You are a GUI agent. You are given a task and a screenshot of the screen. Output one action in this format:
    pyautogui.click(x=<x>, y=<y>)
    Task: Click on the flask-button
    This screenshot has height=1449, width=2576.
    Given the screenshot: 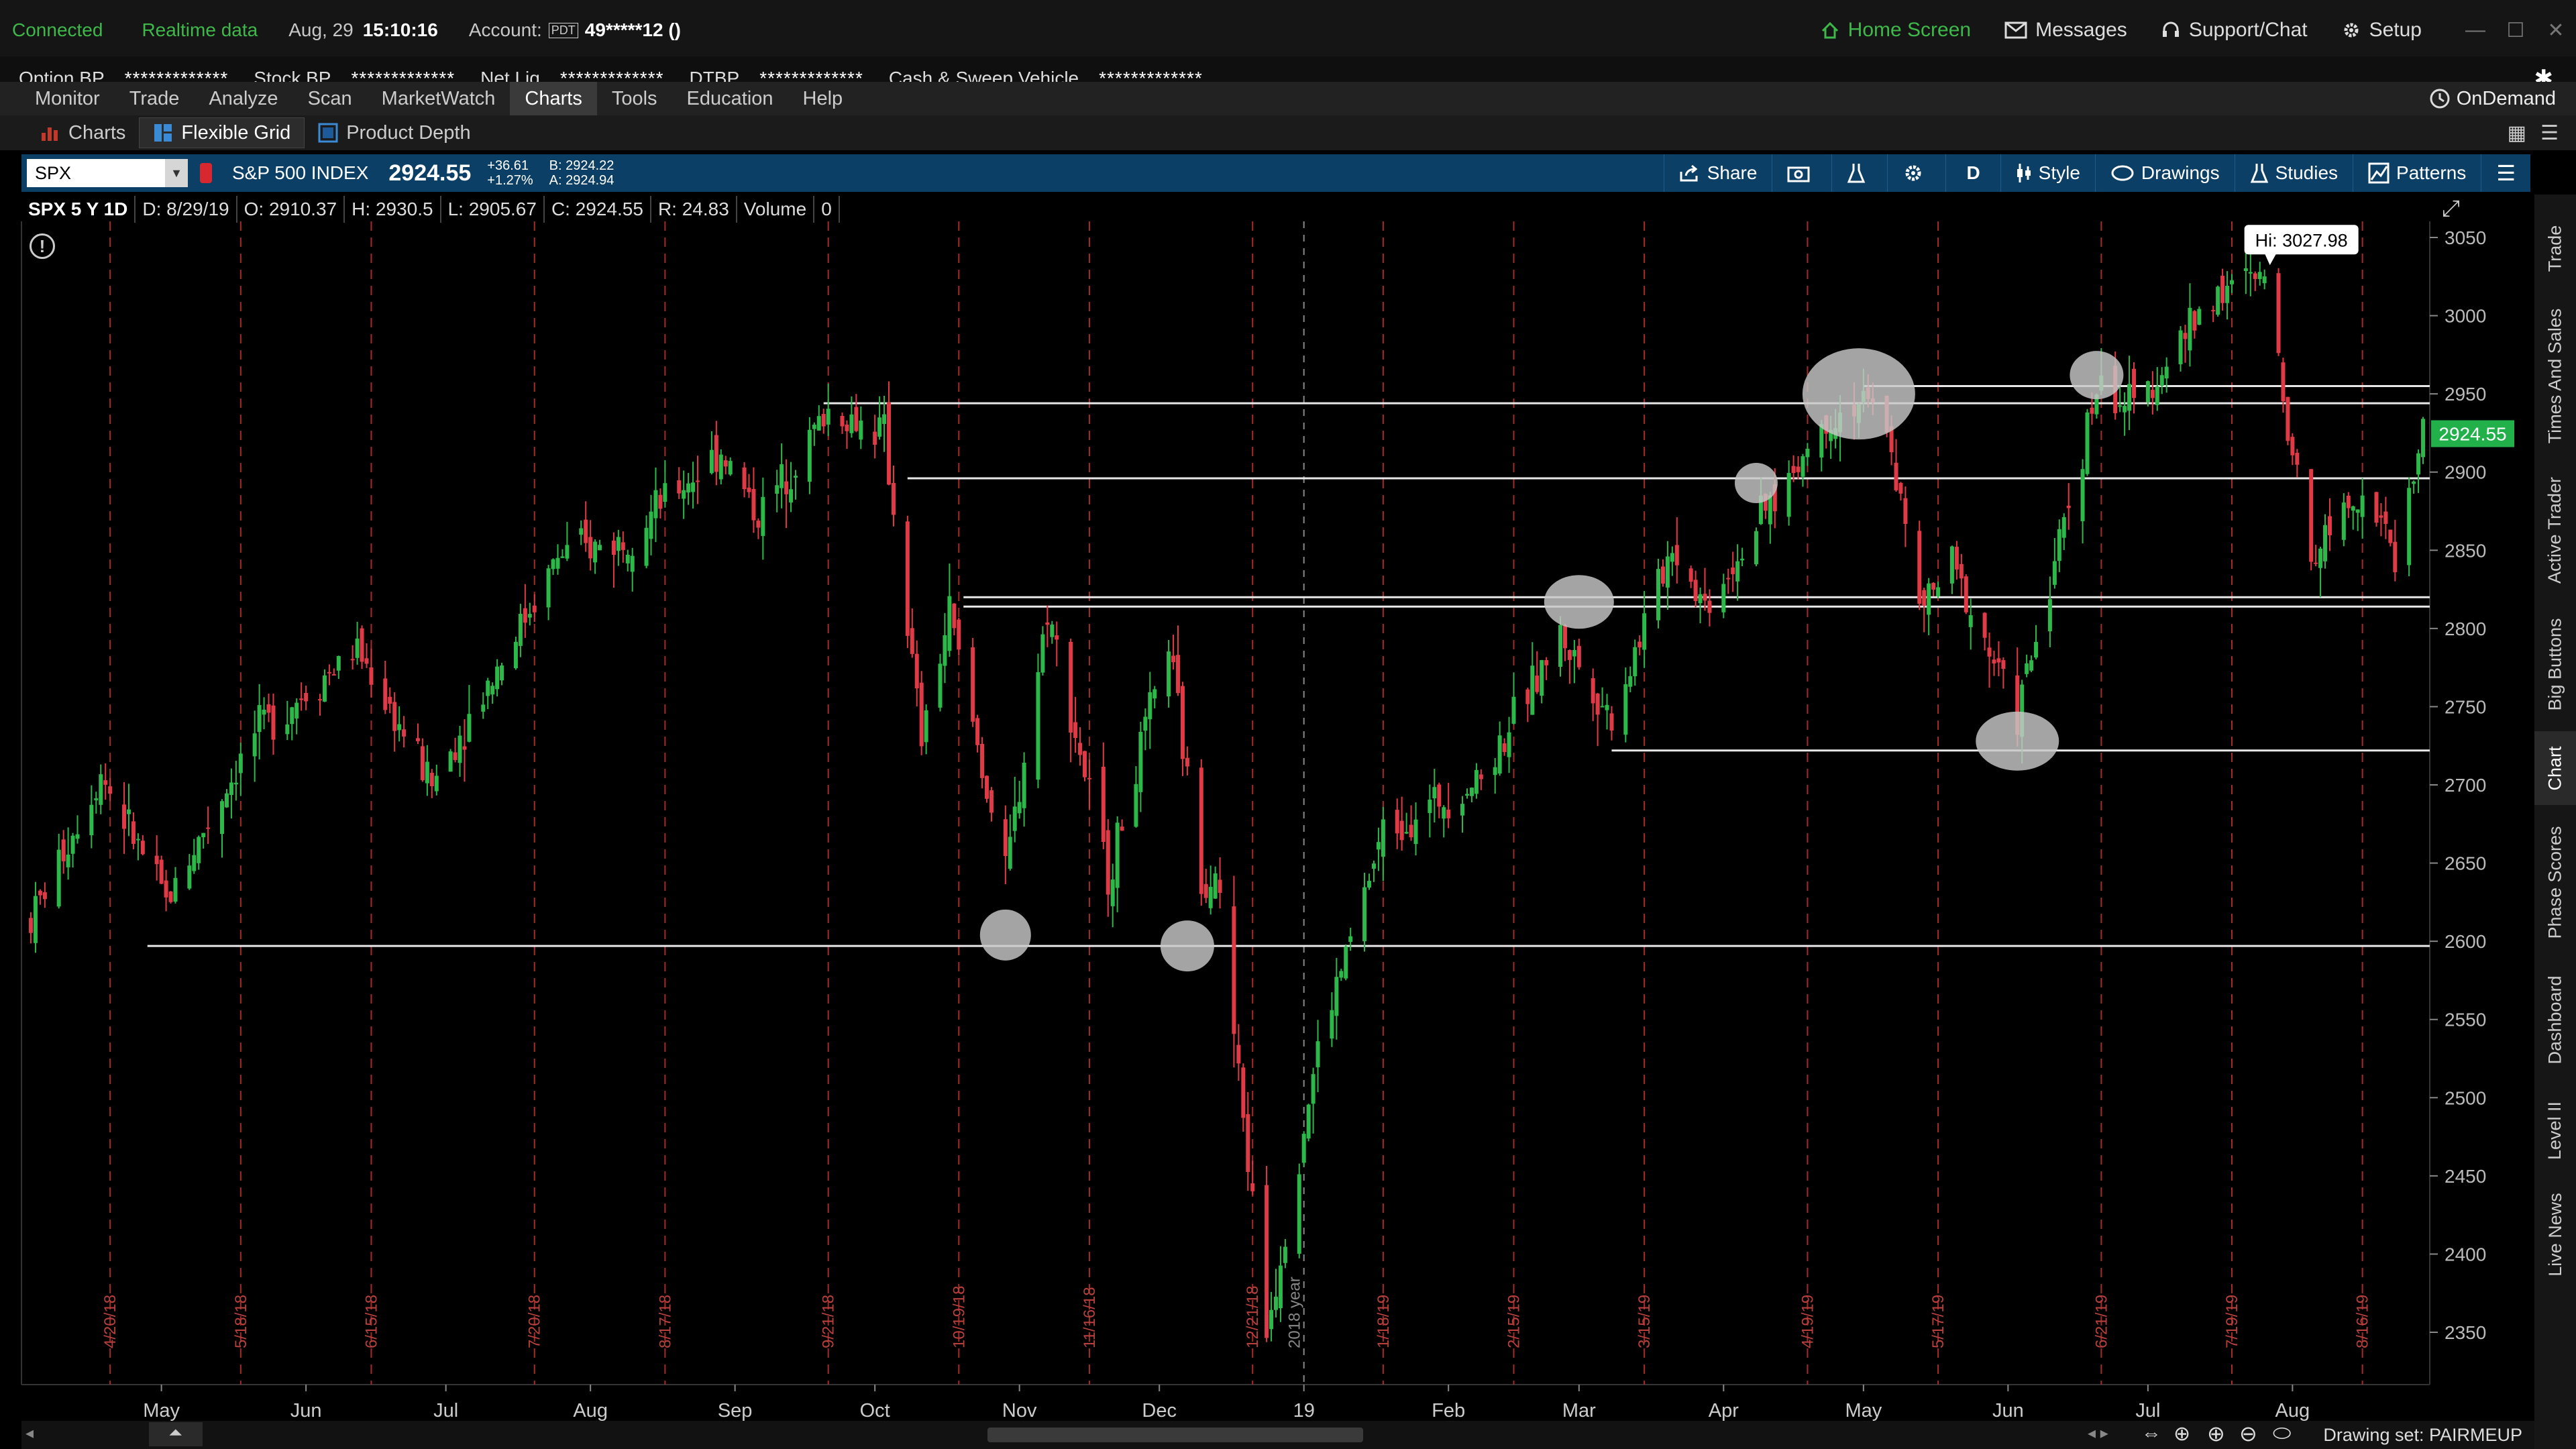 What is the action you would take?
    pyautogui.click(x=1859, y=173)
    